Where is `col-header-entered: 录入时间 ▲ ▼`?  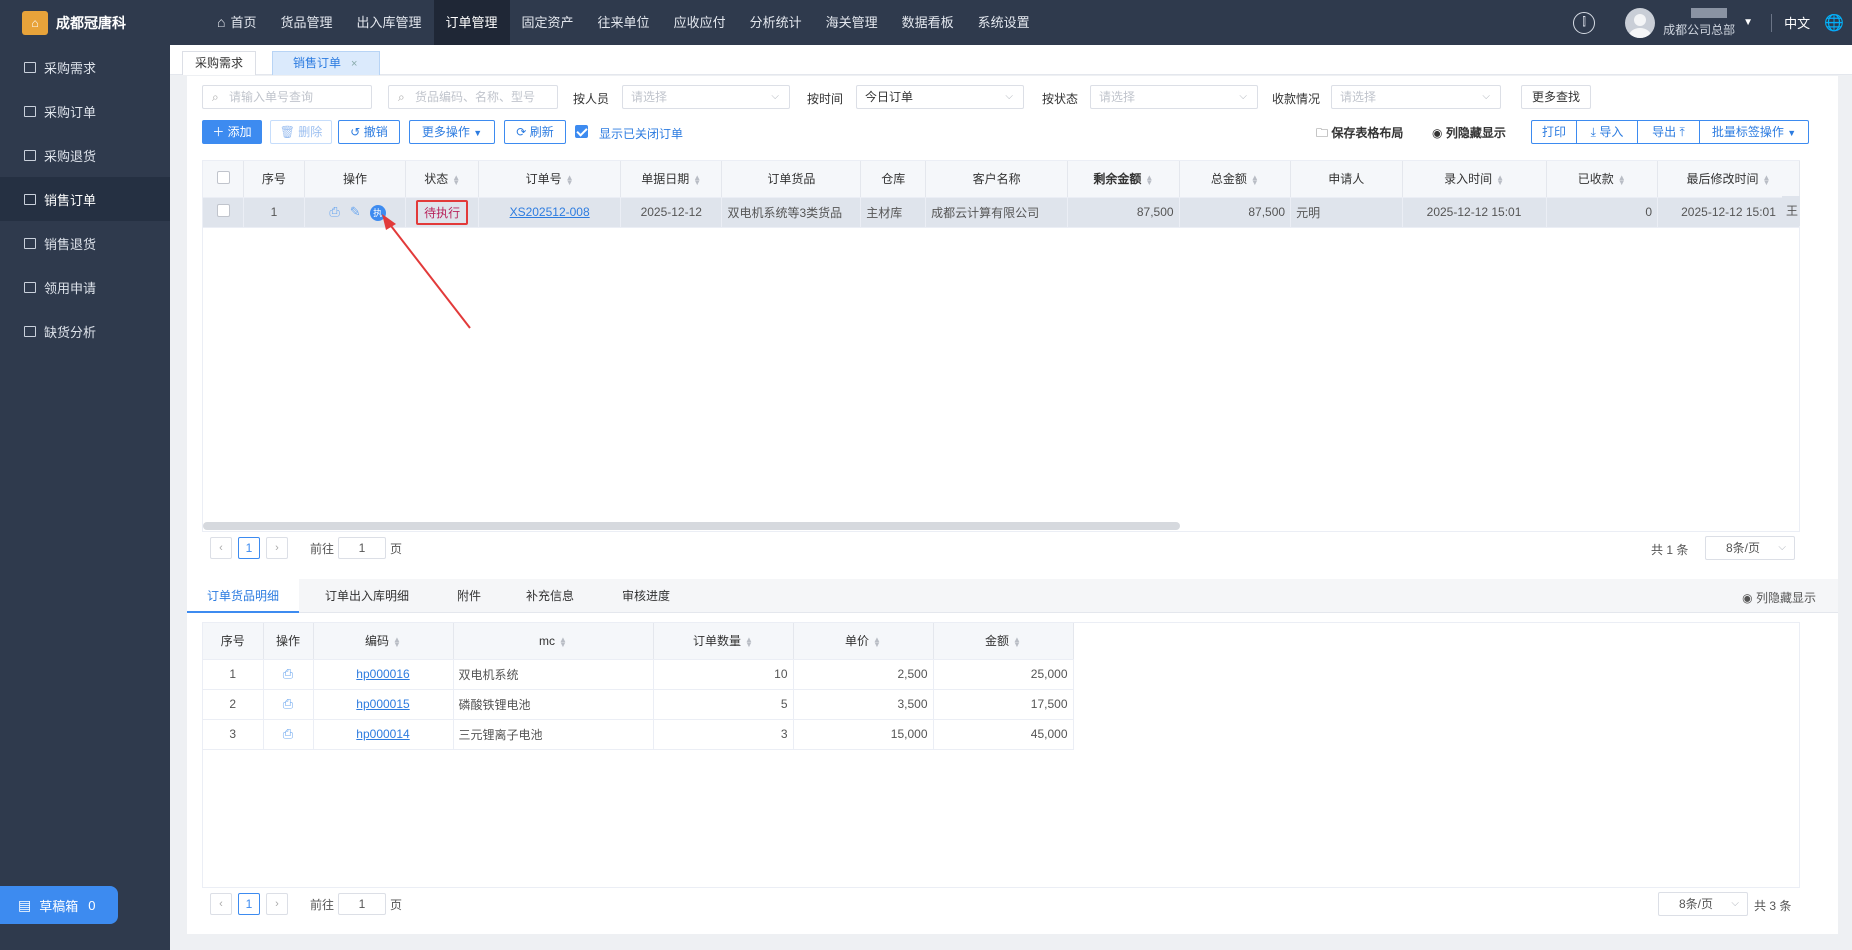 col-header-entered: 录入时间 ▲ ▼ is located at coordinates (1474, 179).